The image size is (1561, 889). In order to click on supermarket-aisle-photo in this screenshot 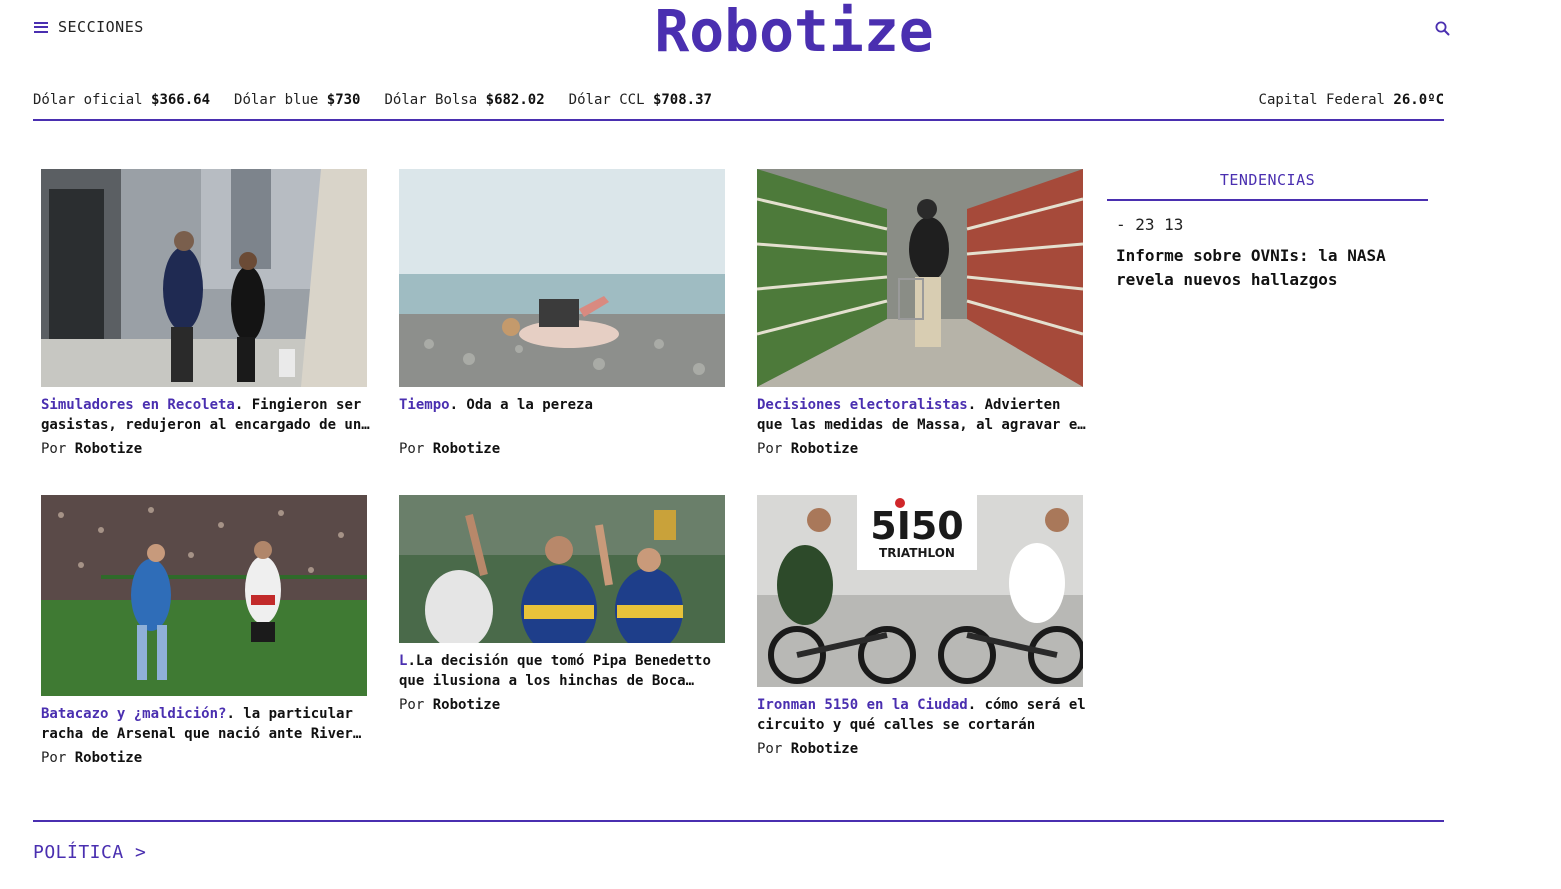, I will do `click(920, 278)`.